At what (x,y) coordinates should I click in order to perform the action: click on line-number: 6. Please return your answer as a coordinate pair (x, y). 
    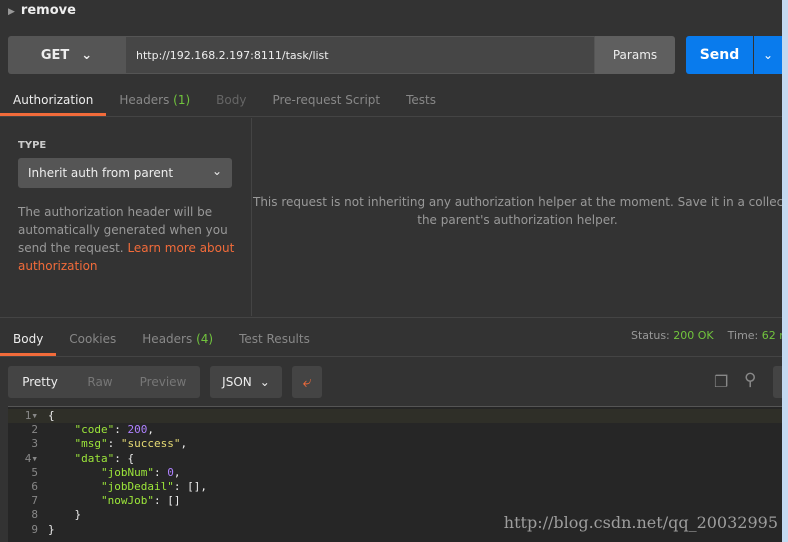
    Looking at the image, I should click on (34, 486).